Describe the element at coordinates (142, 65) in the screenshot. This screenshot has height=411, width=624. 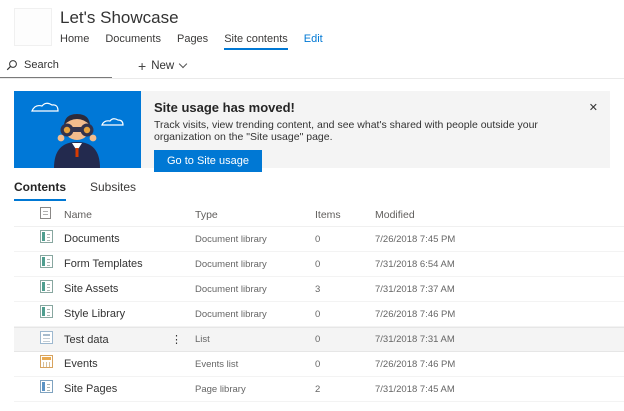
I see `plus-icon: +` at that location.